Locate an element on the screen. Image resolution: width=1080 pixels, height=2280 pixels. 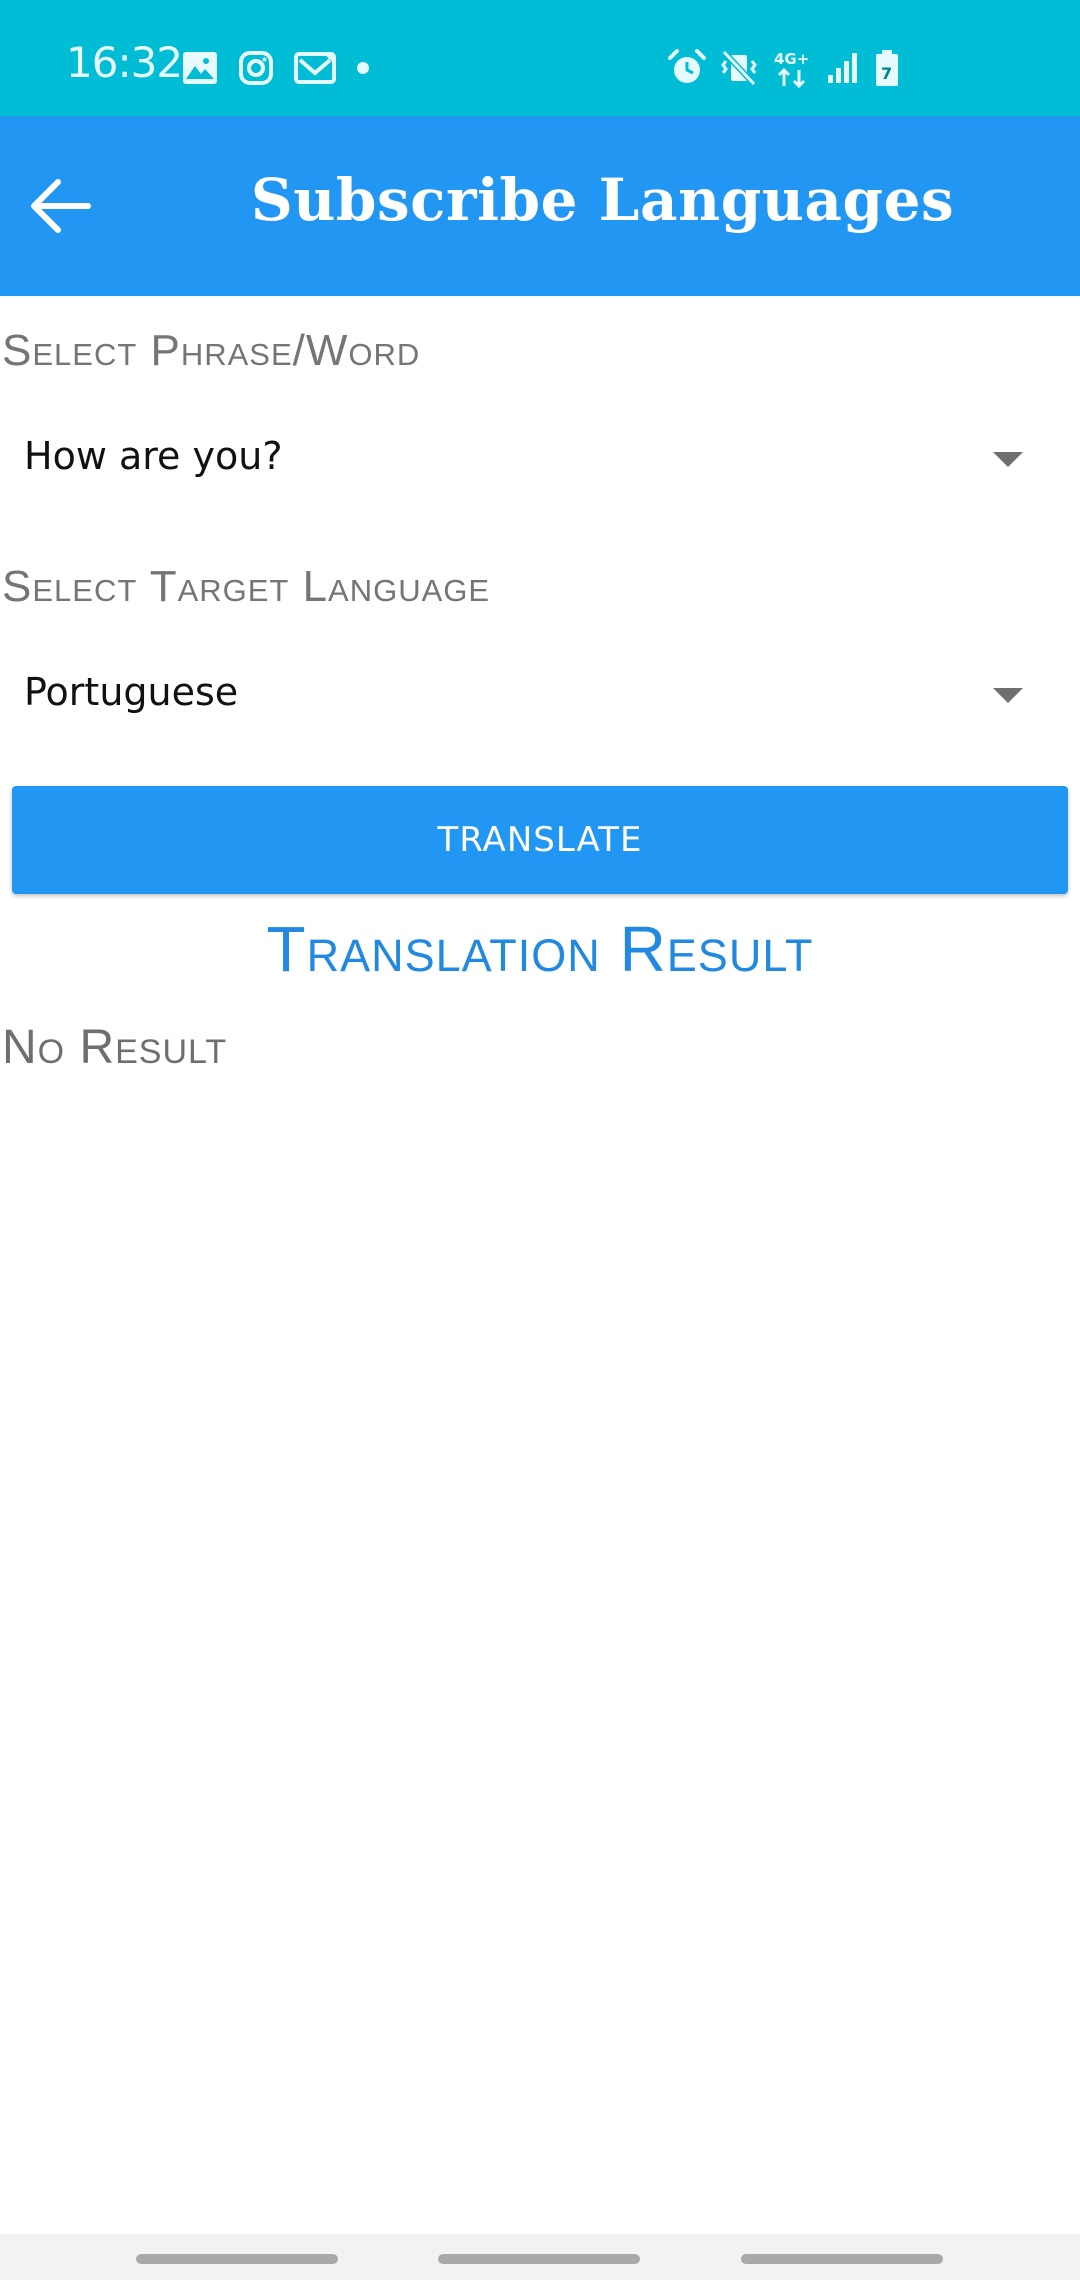
signal-icon is located at coordinates (842, 68).